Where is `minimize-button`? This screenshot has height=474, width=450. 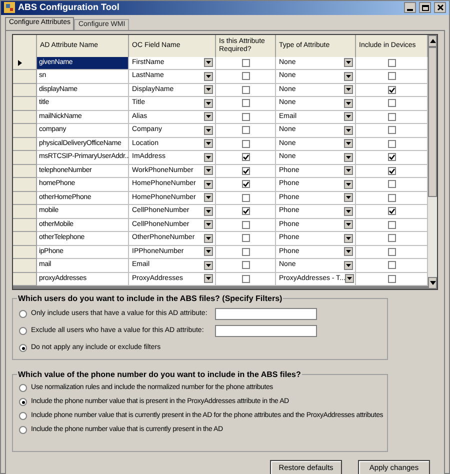
minimize-button is located at coordinates (410, 8).